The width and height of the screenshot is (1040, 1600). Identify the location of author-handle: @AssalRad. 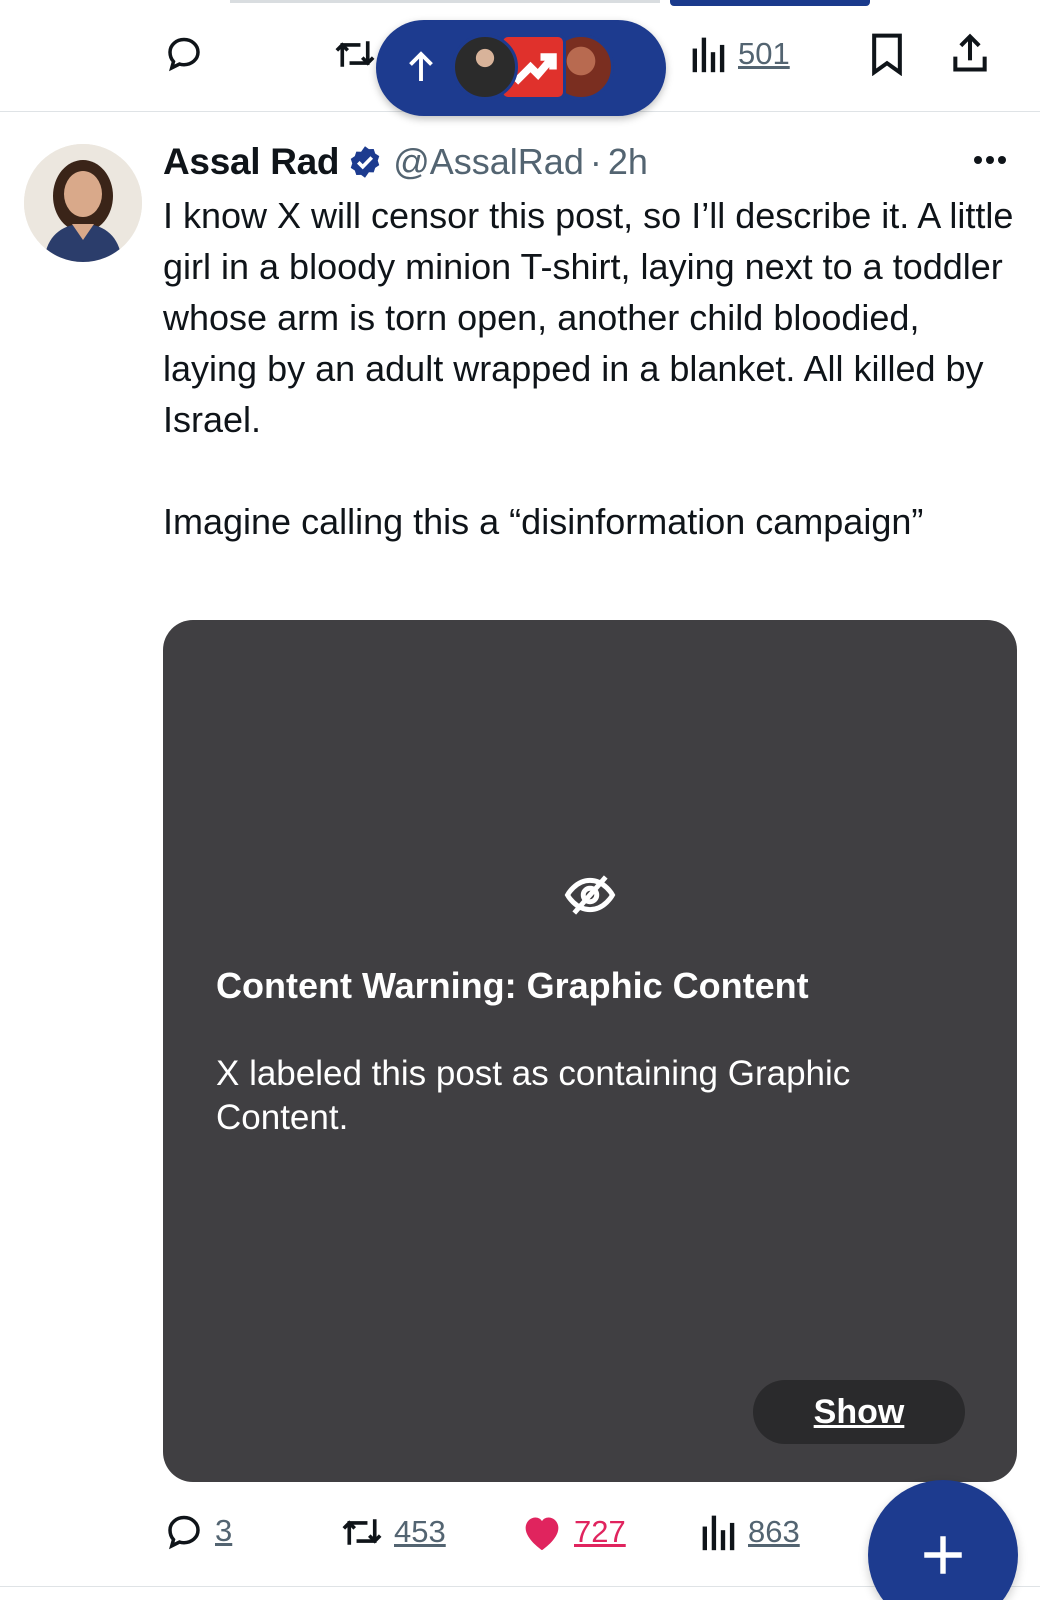
(488, 162).